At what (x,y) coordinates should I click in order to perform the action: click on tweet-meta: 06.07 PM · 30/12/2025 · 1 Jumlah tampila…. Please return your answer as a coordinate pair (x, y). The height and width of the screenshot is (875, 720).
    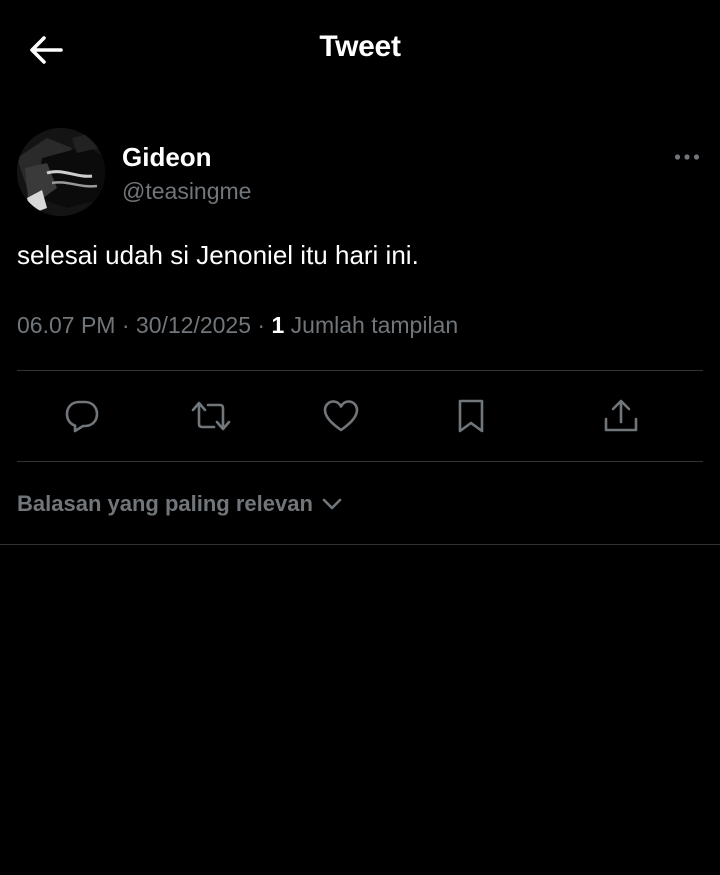
    Looking at the image, I should click on (237, 325).